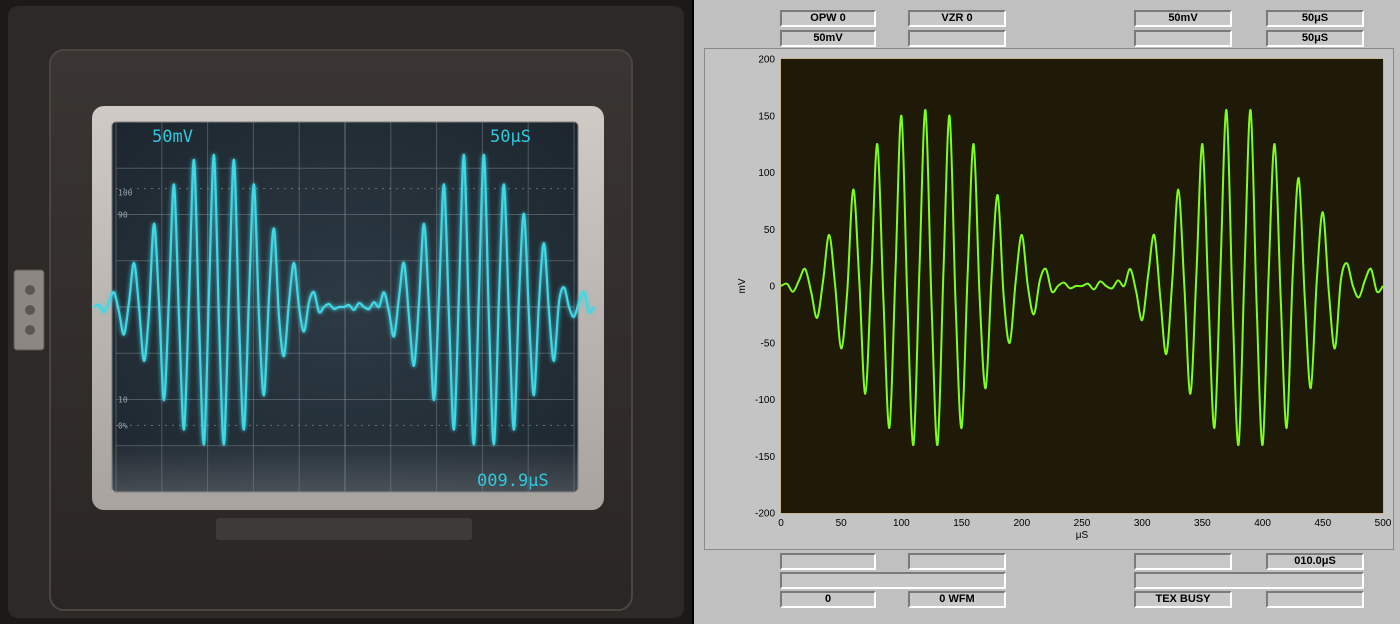 The height and width of the screenshot is (624, 1400). Describe the element at coordinates (961, 523) in the screenshot. I see `x-tick-label: 150` at that location.